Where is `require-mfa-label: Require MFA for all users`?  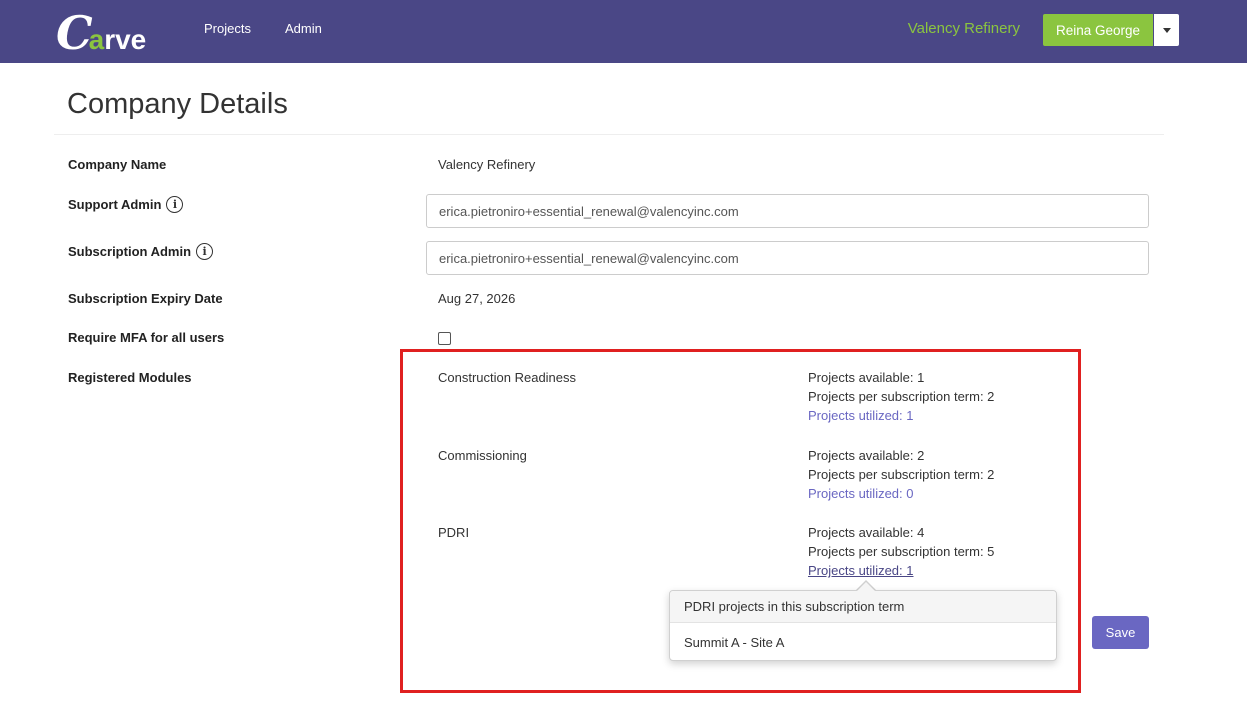 require-mfa-label: Require MFA for all users is located at coordinates (146, 337).